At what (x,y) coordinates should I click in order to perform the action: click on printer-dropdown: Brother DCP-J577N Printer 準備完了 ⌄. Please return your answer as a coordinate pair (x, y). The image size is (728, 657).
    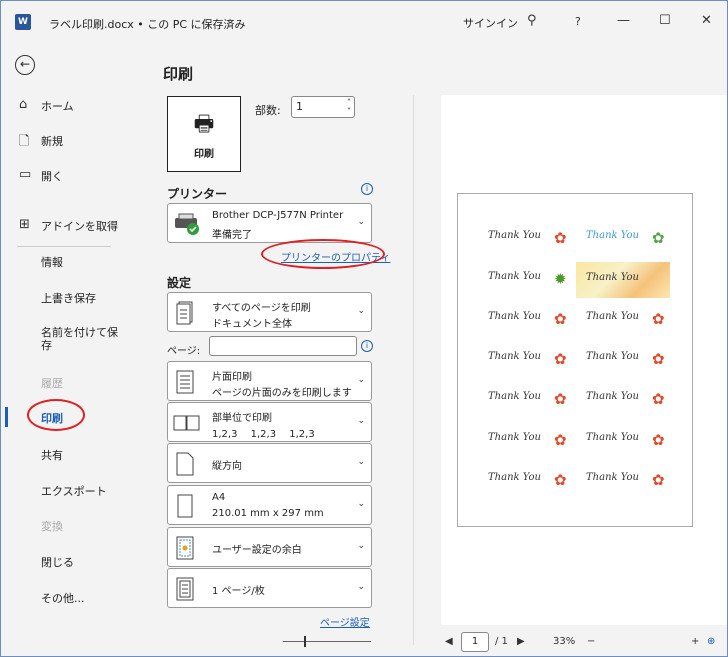
    Looking at the image, I should click on (269, 223).